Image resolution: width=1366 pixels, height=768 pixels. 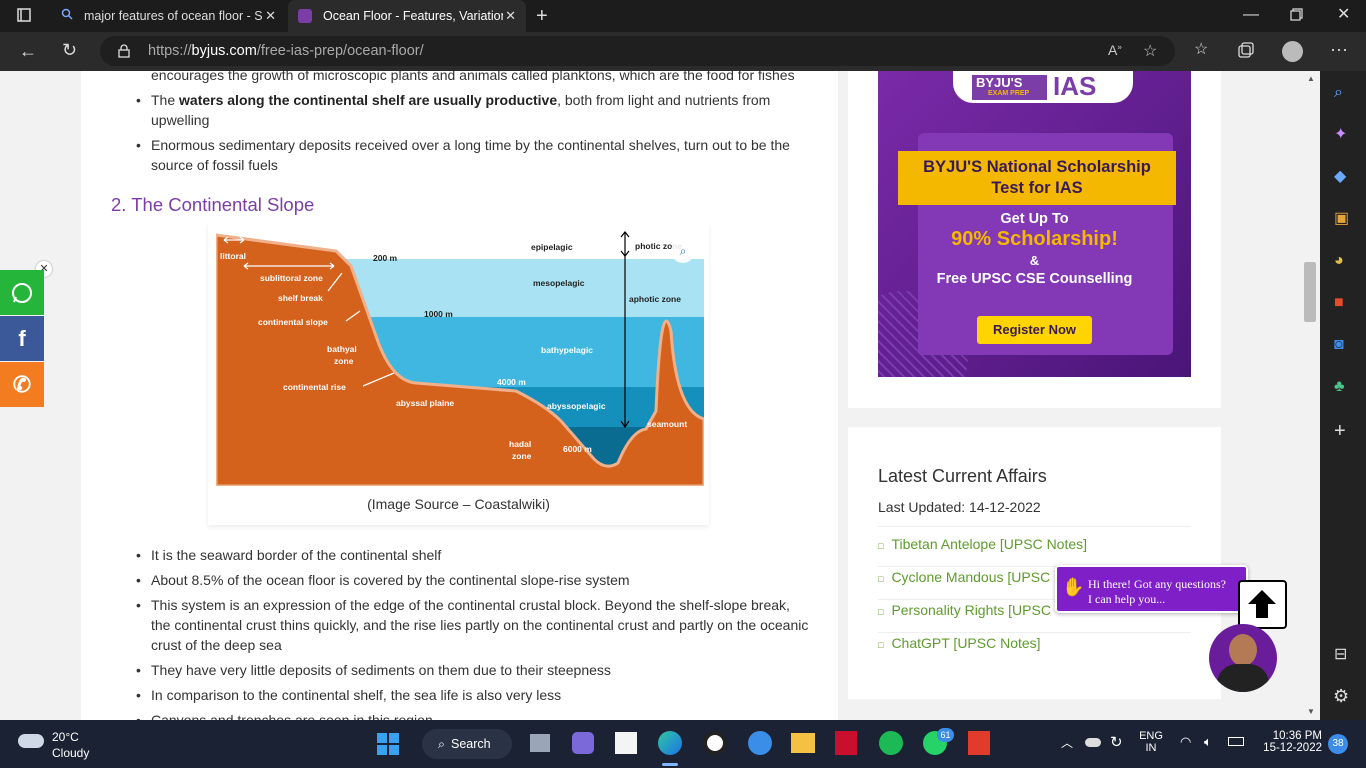 I want to click on whatsapp-icon, so click(x=22, y=292).